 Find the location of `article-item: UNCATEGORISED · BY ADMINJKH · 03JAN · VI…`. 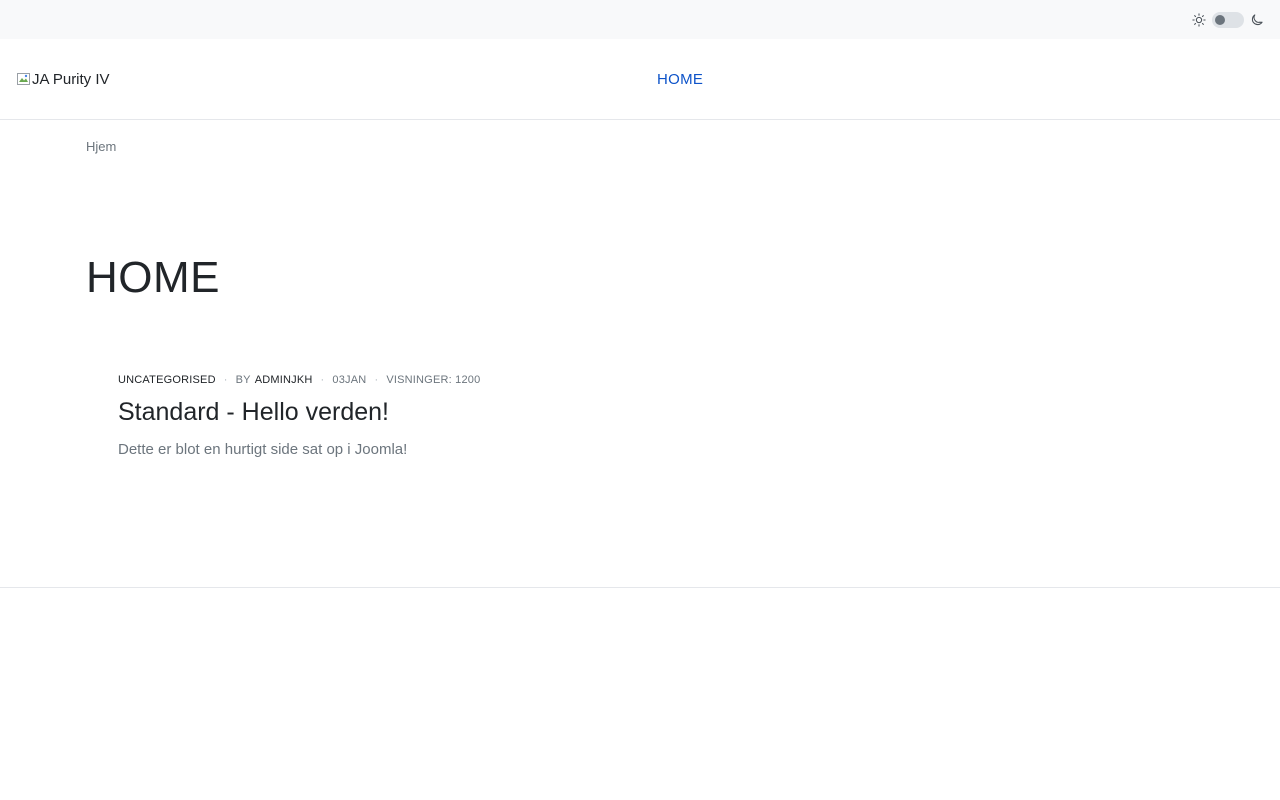

article-item: UNCATEGORISED · BY ADMINJKH · 03JAN · VI… is located at coordinates (640, 416).